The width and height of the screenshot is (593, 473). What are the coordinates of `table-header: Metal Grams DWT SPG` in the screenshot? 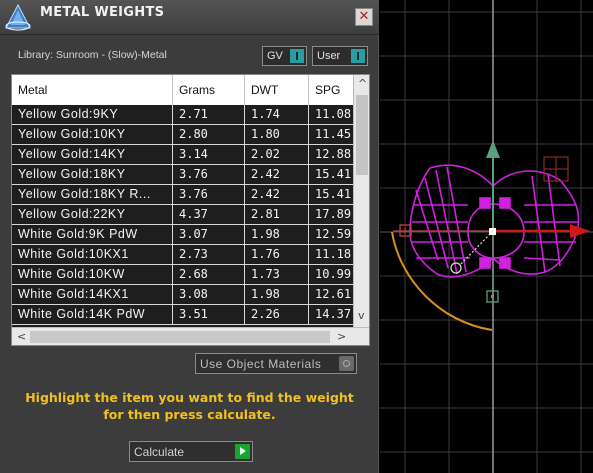 It's located at (182, 90).